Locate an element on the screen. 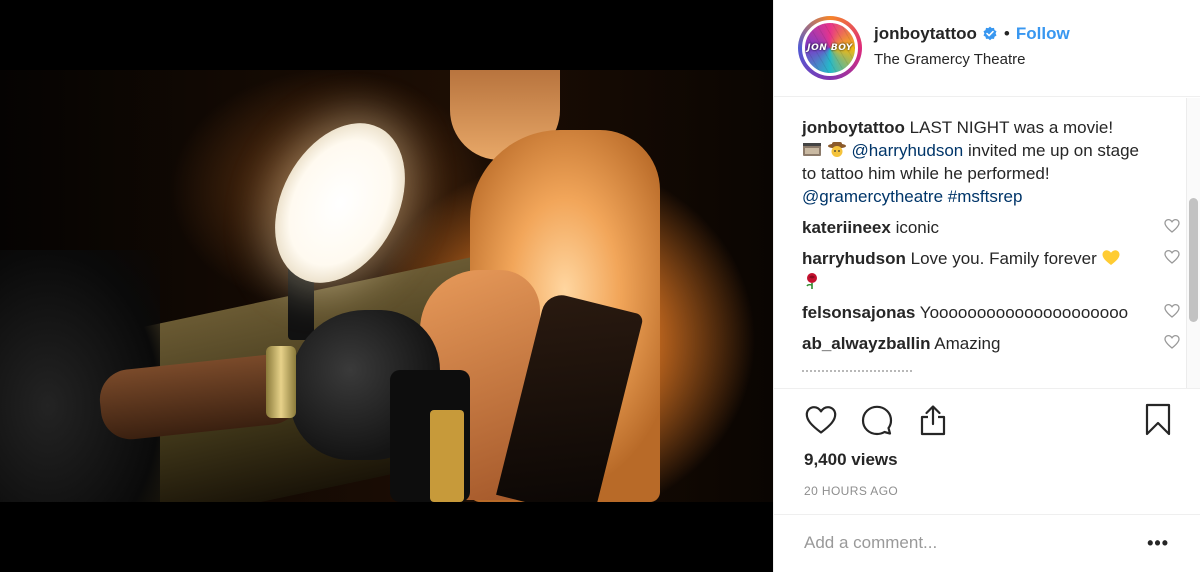 Image resolution: width=1200 pixels, height=572 pixels. share-button is located at coordinates (933, 420).